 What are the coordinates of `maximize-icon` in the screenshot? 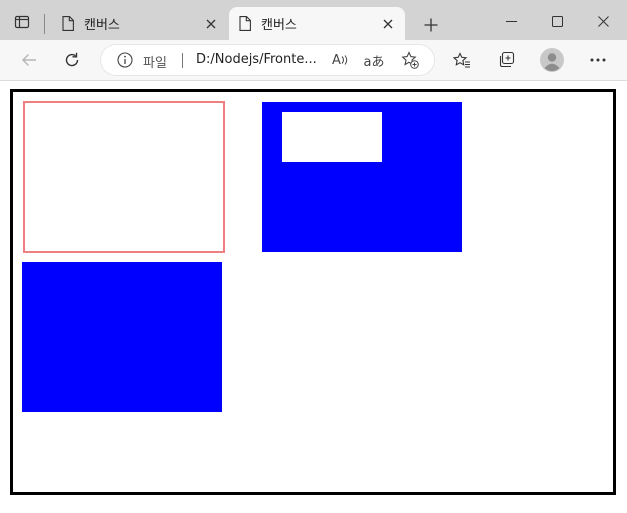 It's located at (557, 21).